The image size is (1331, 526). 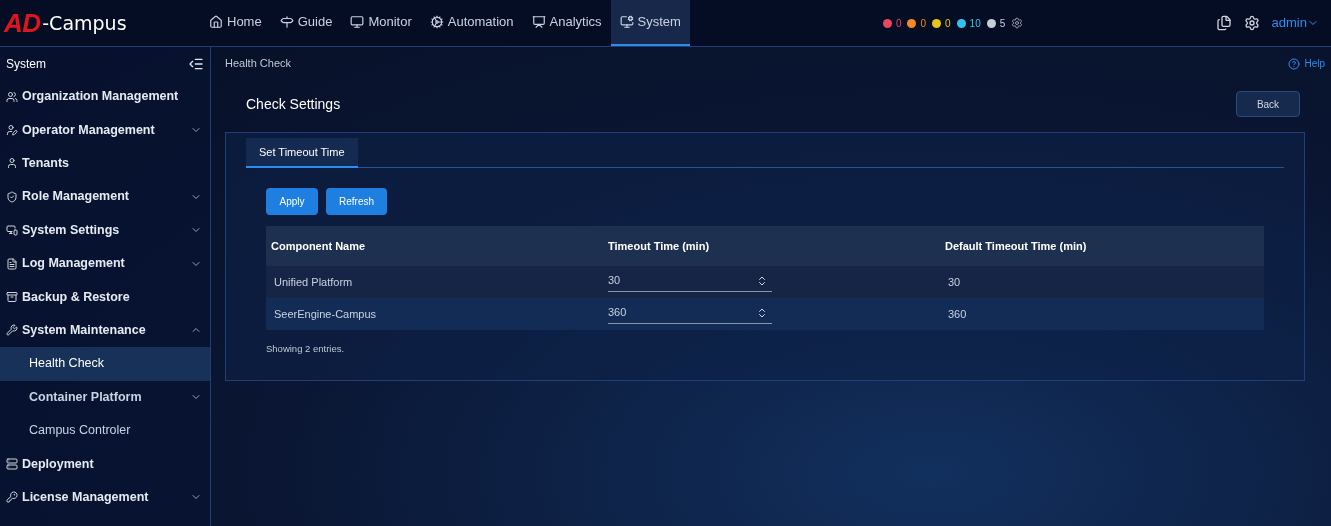 What do you see at coordinates (356, 201) in the screenshot?
I see `action-button: Refresh` at bounding box center [356, 201].